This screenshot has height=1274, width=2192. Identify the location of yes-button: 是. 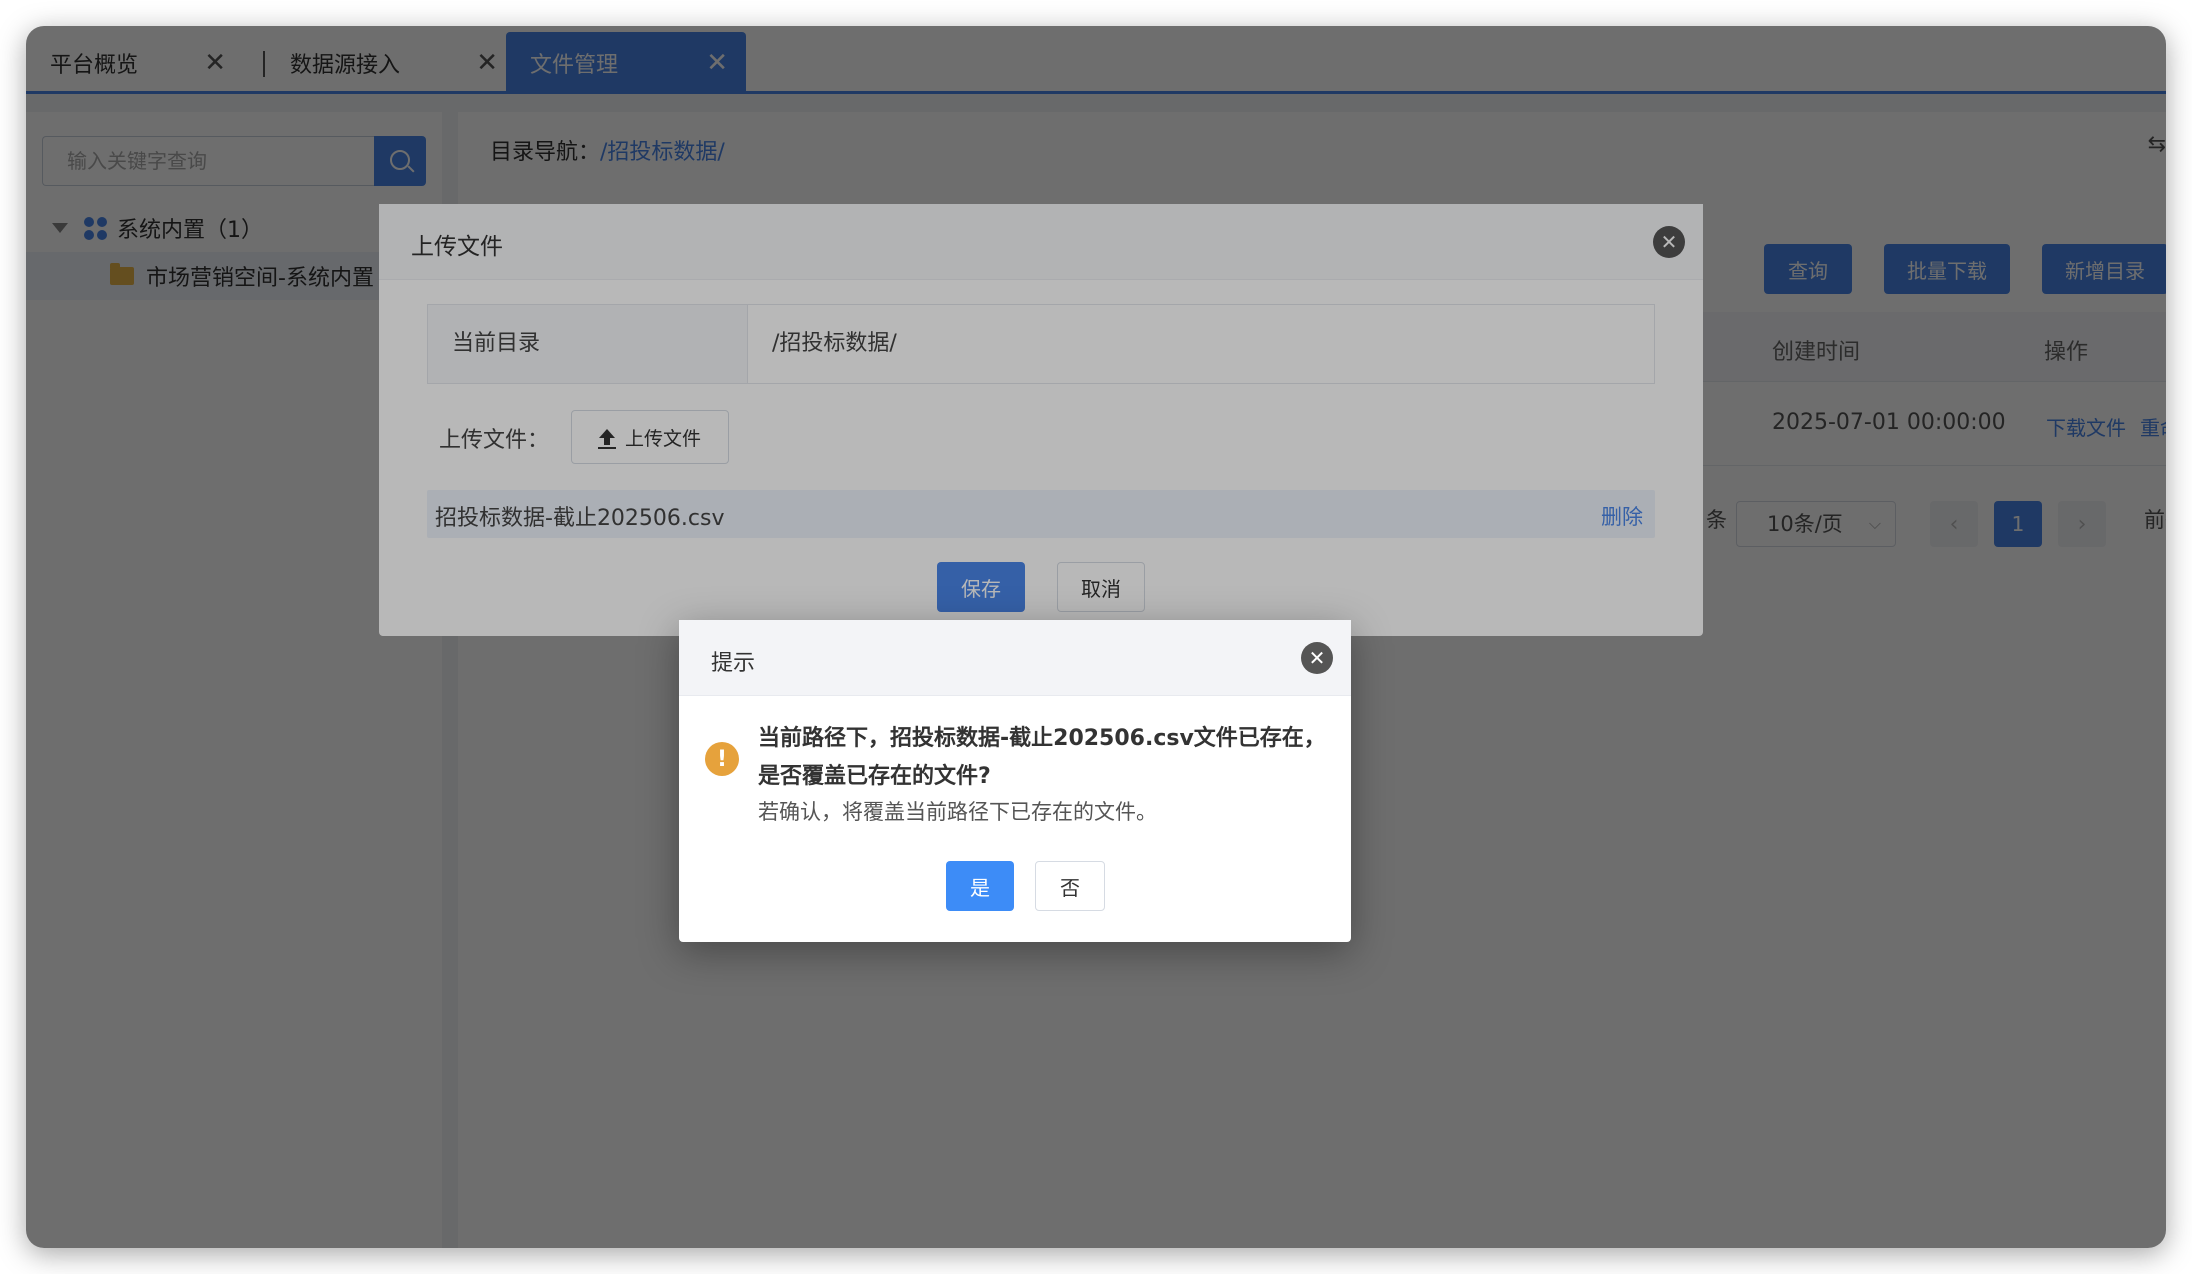
(980, 886).